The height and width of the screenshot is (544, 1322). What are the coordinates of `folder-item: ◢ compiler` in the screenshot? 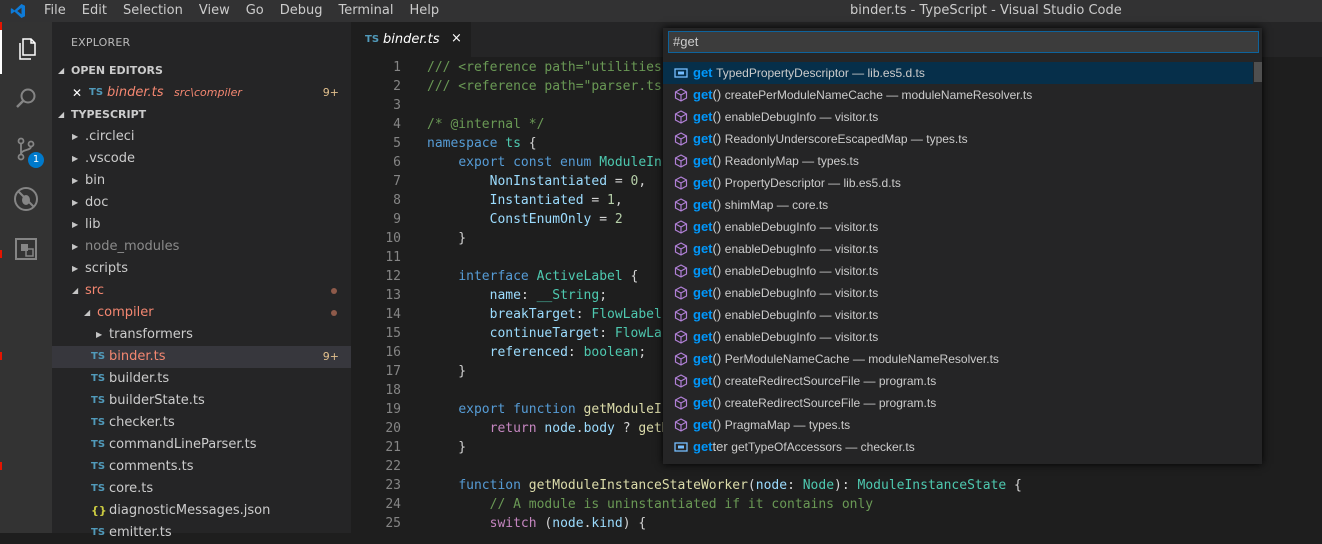 It's located at (201, 313).